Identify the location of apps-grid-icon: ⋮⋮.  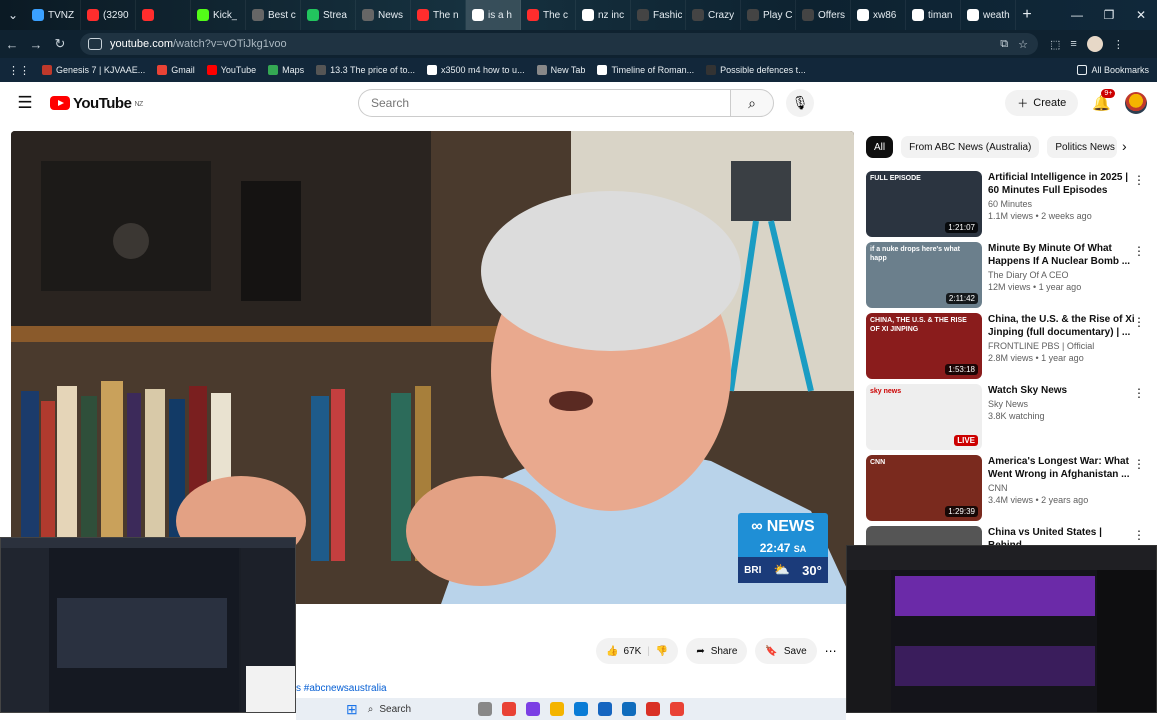
(19, 70).